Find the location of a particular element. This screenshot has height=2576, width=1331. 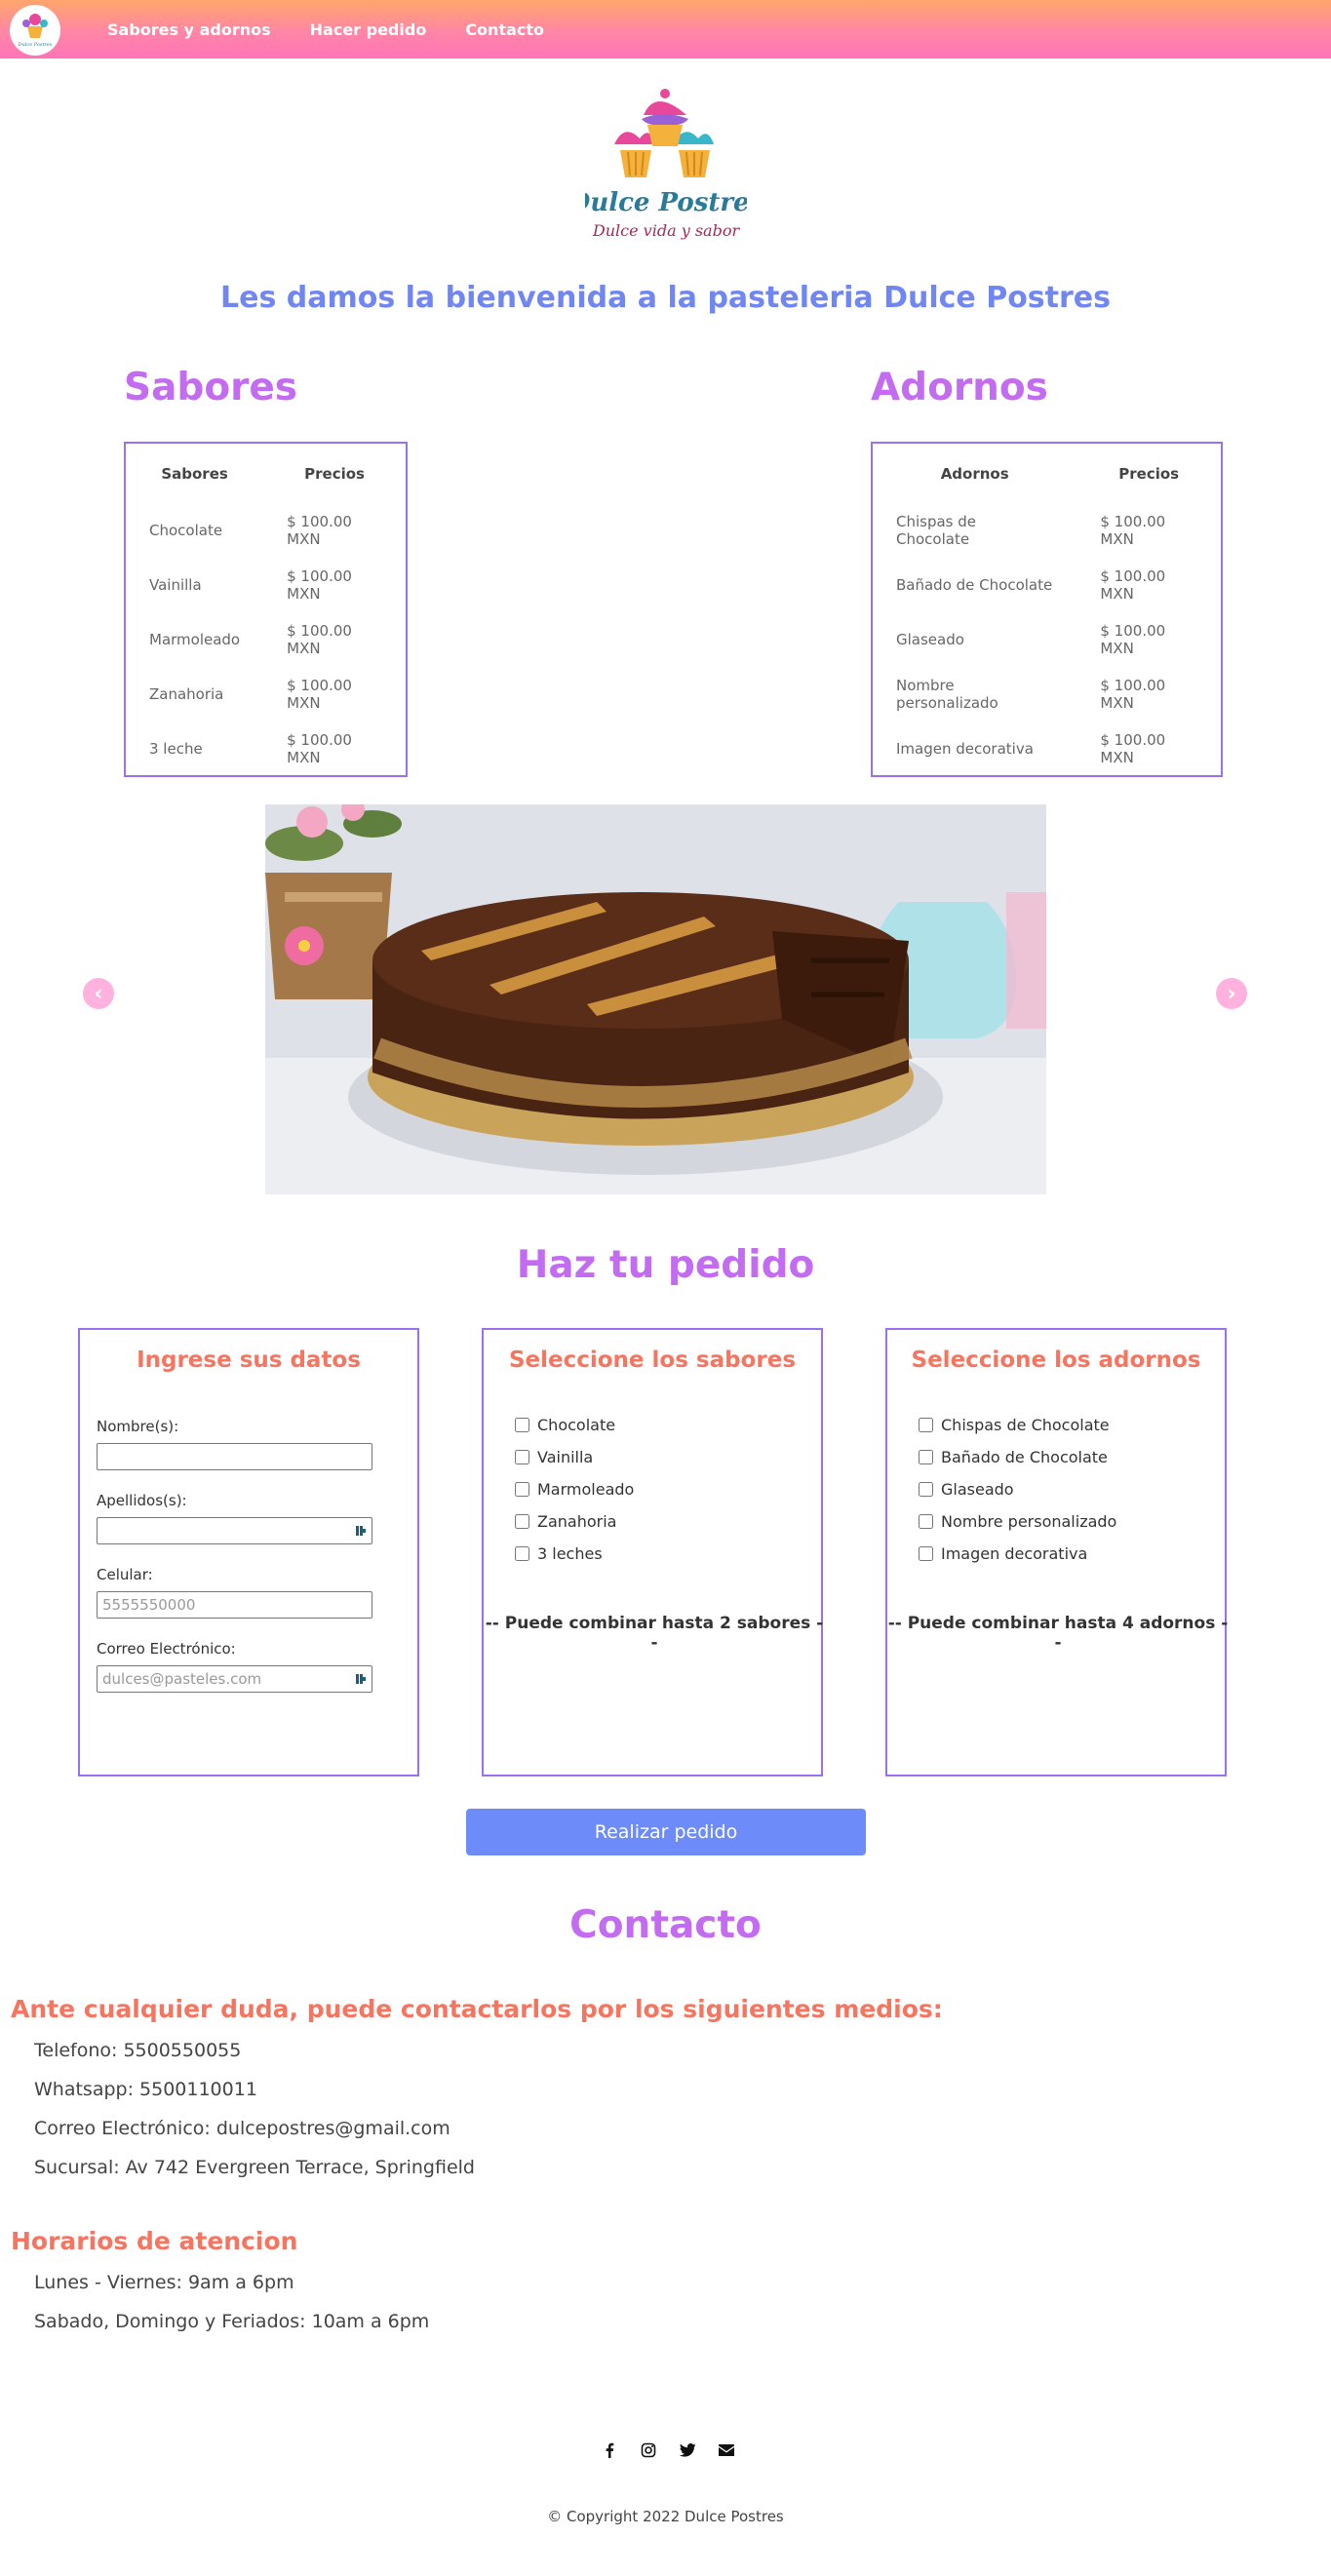

adornos-title: Adornos is located at coordinates (959, 388).